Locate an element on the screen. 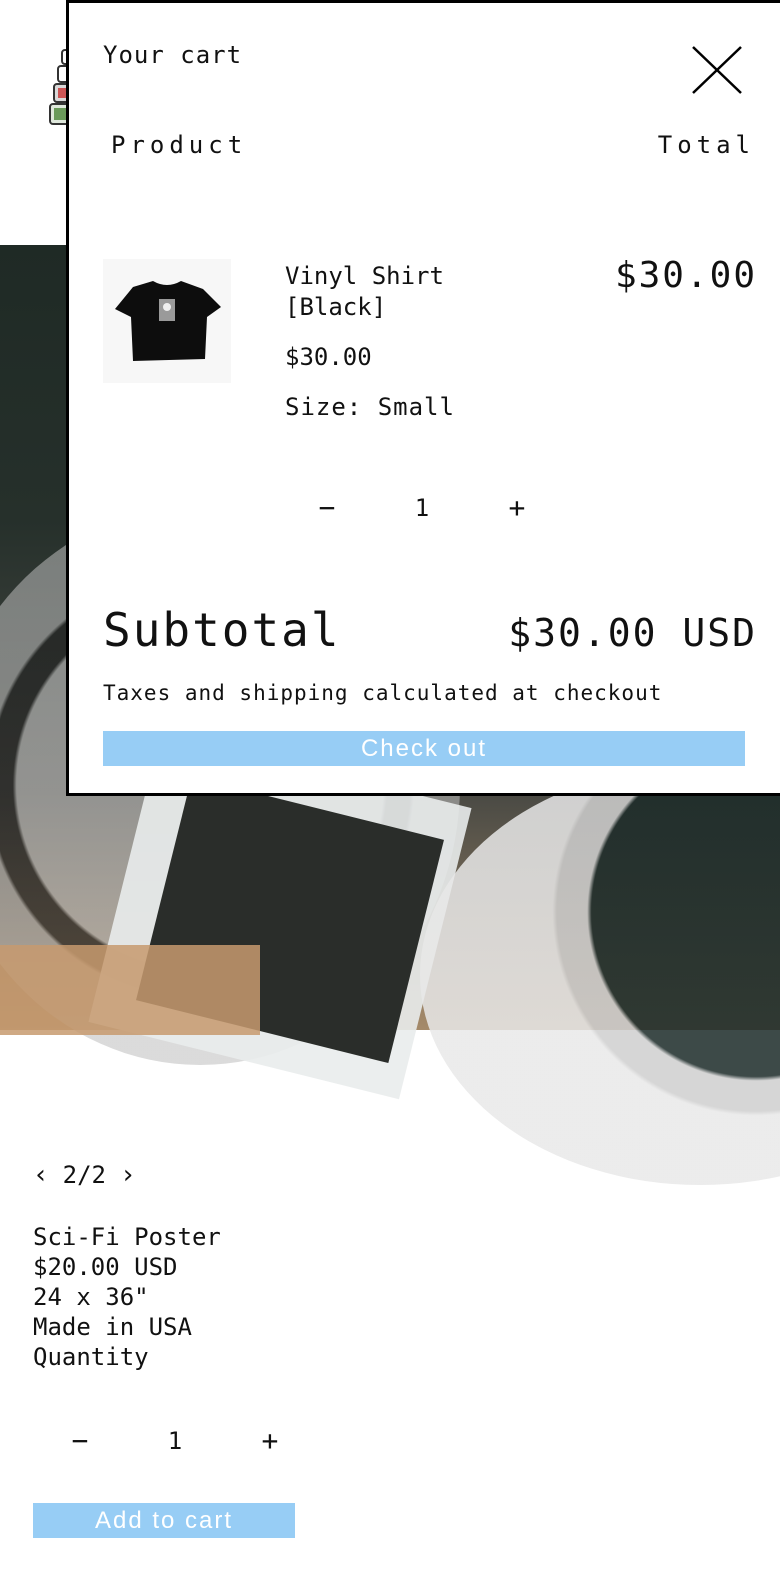 This screenshot has height=1578, width=780. cart-item-name: Vinyl Shirt [Black] is located at coordinates (385, 292).